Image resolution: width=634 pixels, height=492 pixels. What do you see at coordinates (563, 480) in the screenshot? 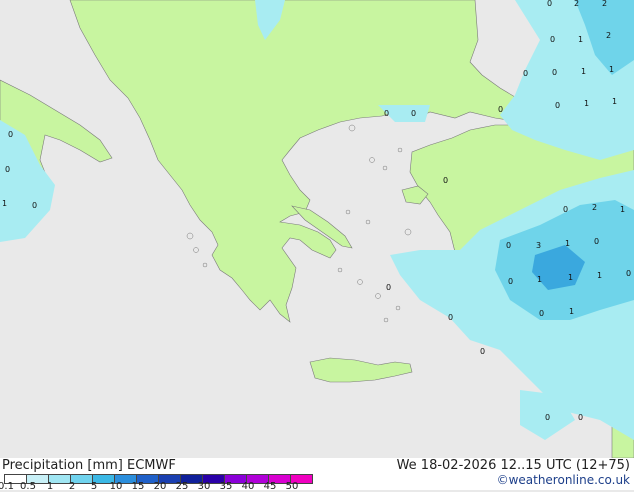
I see `credit-link: ©weatheronline.co.uk` at bounding box center [563, 480].